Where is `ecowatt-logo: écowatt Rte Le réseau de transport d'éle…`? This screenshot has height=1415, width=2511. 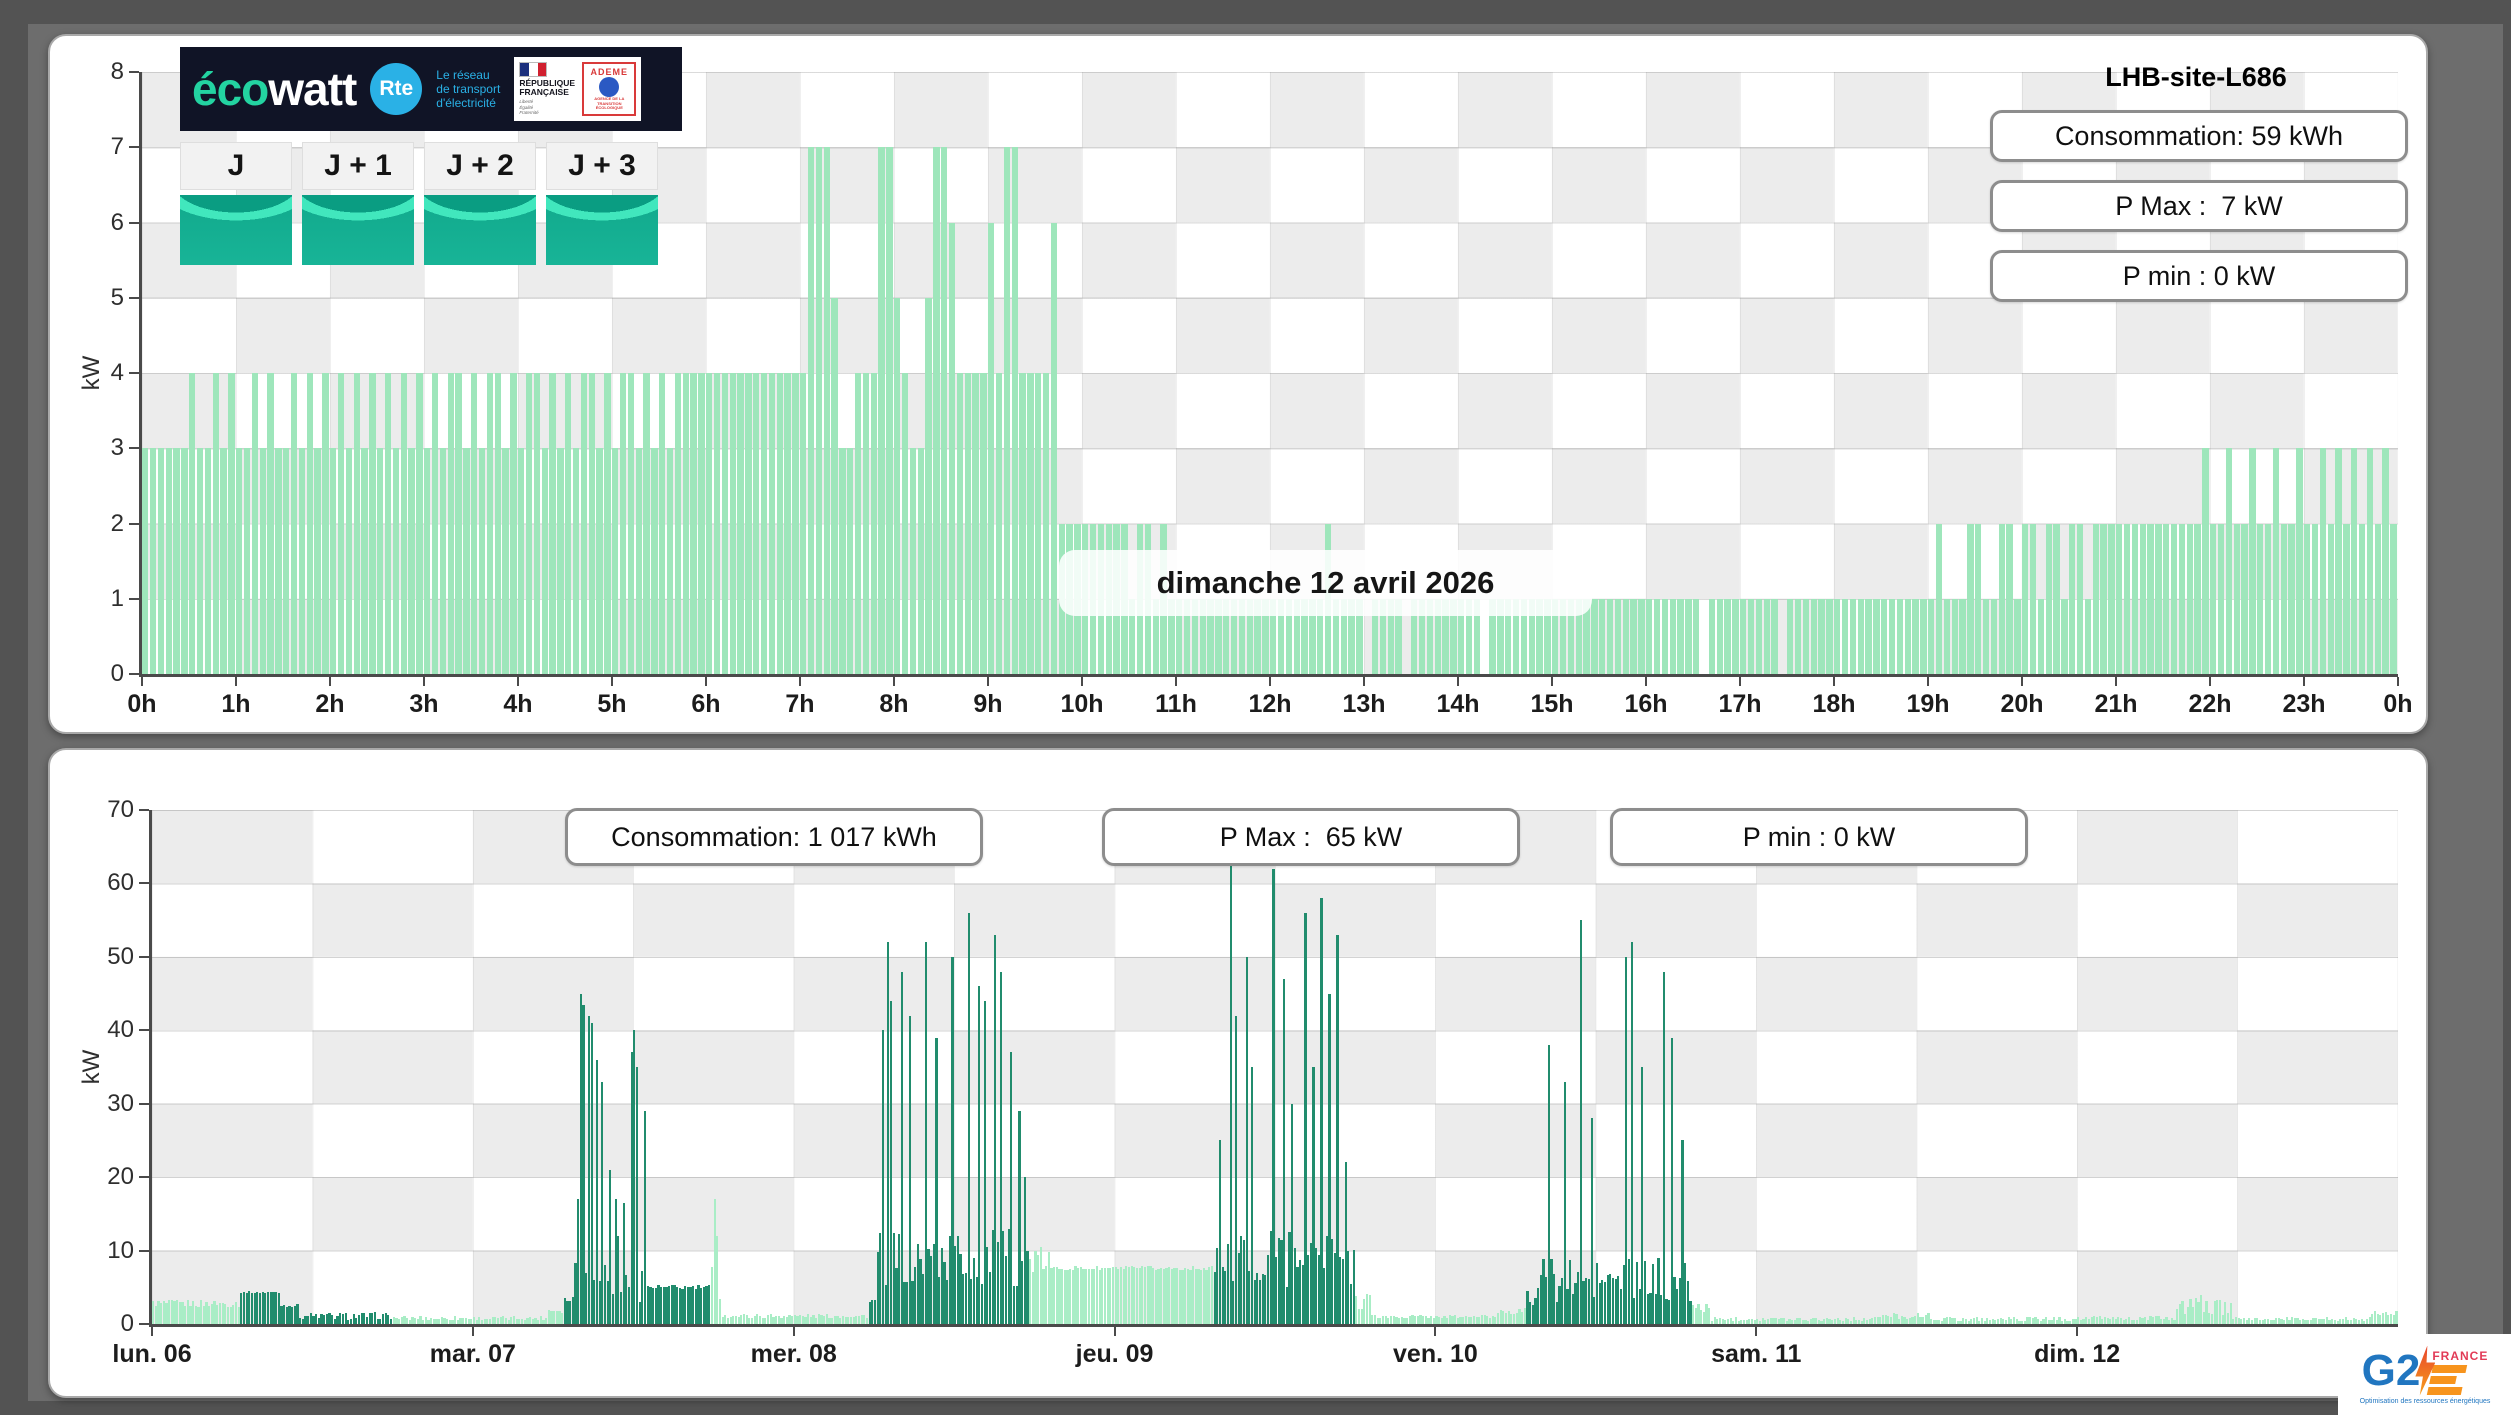 ecowatt-logo: écowatt Rte Le réseau de transport d'éle… is located at coordinates (431, 89).